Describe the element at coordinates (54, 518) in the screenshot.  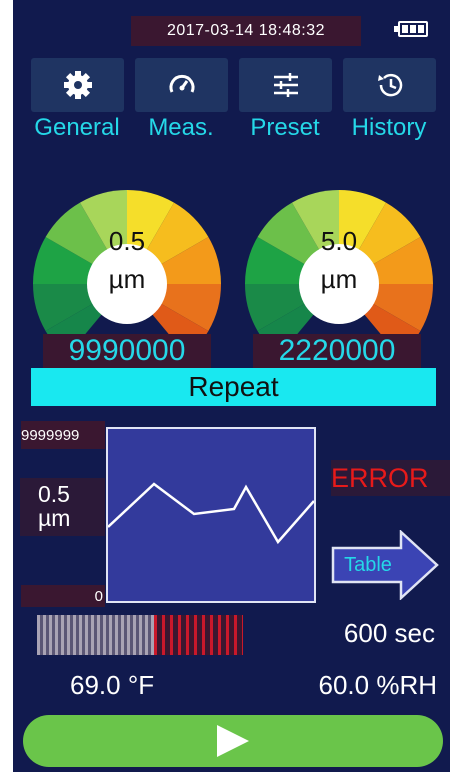
I see `chart-size-unit: µm` at that location.